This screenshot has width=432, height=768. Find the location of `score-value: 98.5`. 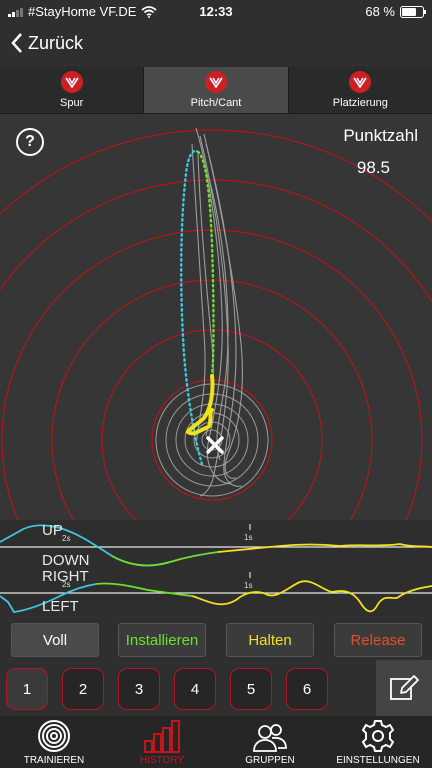

score-value: 98.5 is located at coordinates (373, 167).